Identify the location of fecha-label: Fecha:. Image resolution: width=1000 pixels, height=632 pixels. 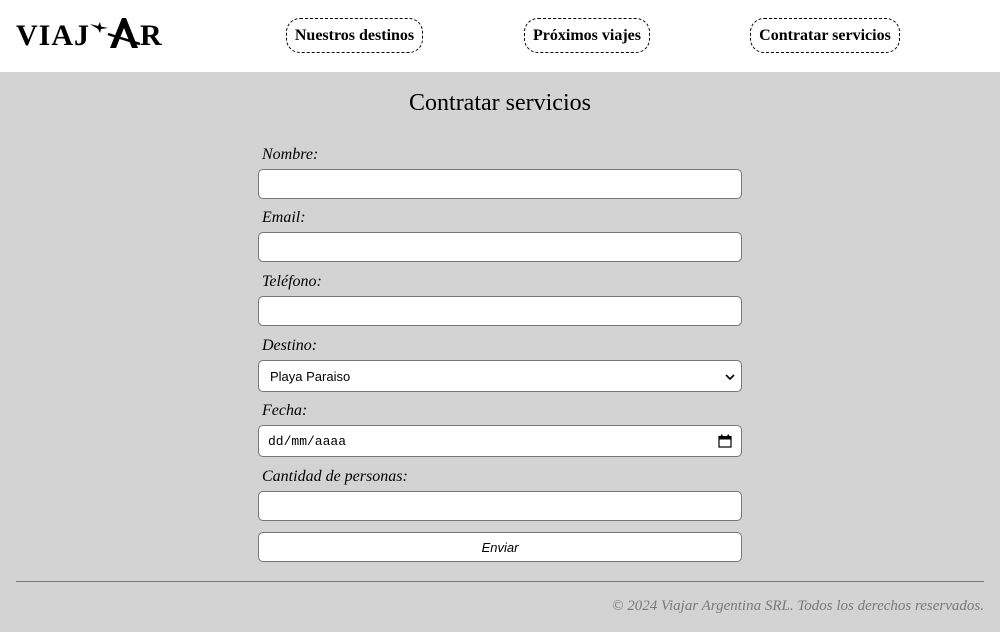
(285, 410).